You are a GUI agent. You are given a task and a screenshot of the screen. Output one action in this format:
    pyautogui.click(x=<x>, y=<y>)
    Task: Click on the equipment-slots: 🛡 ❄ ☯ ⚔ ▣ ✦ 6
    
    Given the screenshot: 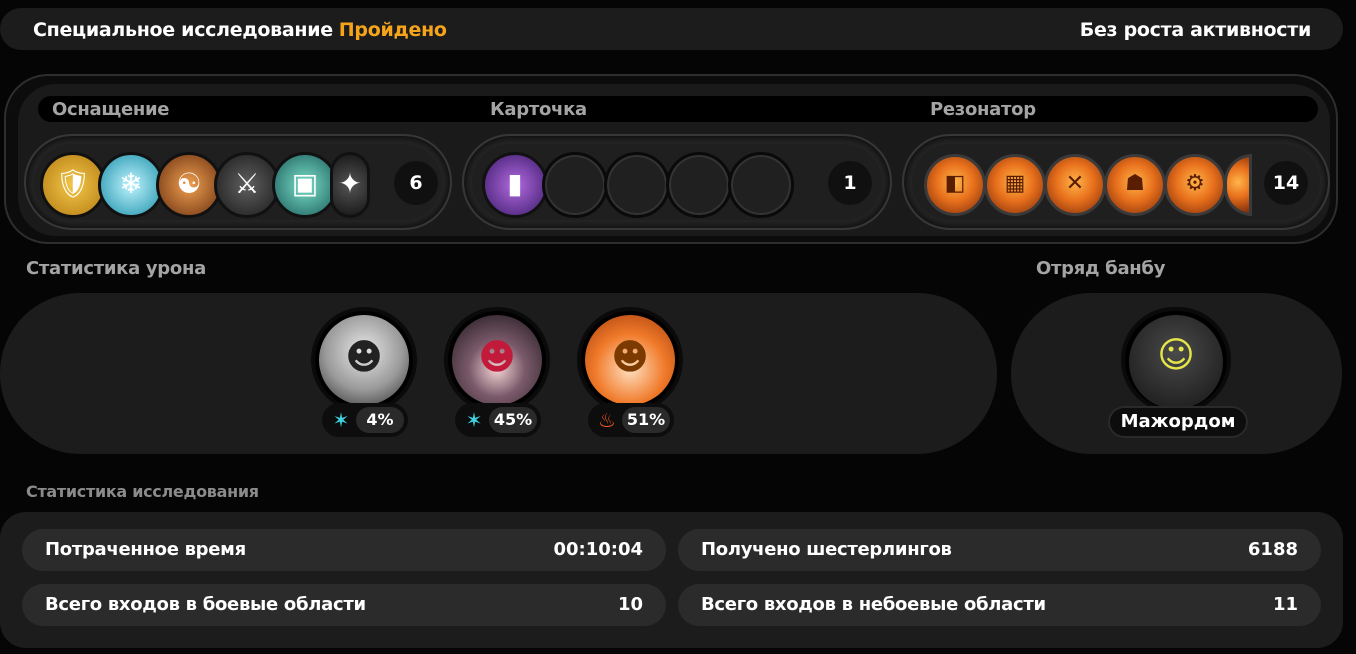 What is the action you would take?
    pyautogui.click(x=238, y=182)
    